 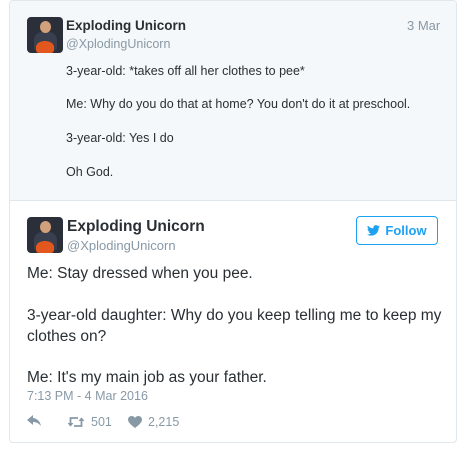 What do you see at coordinates (135, 422) in the screenshot?
I see `heart-icon` at bounding box center [135, 422].